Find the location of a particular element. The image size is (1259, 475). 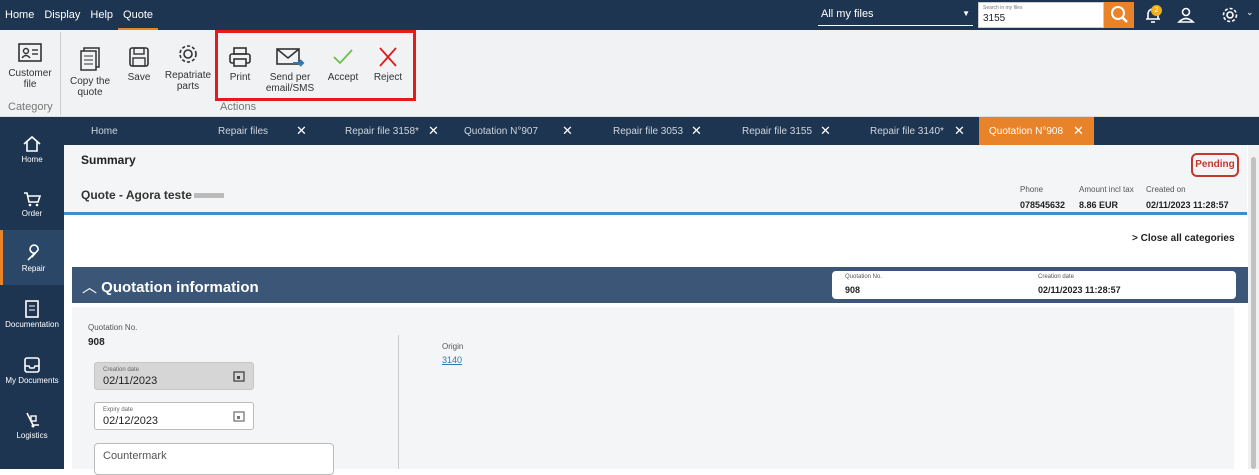

user-icon is located at coordinates (1186, 15).